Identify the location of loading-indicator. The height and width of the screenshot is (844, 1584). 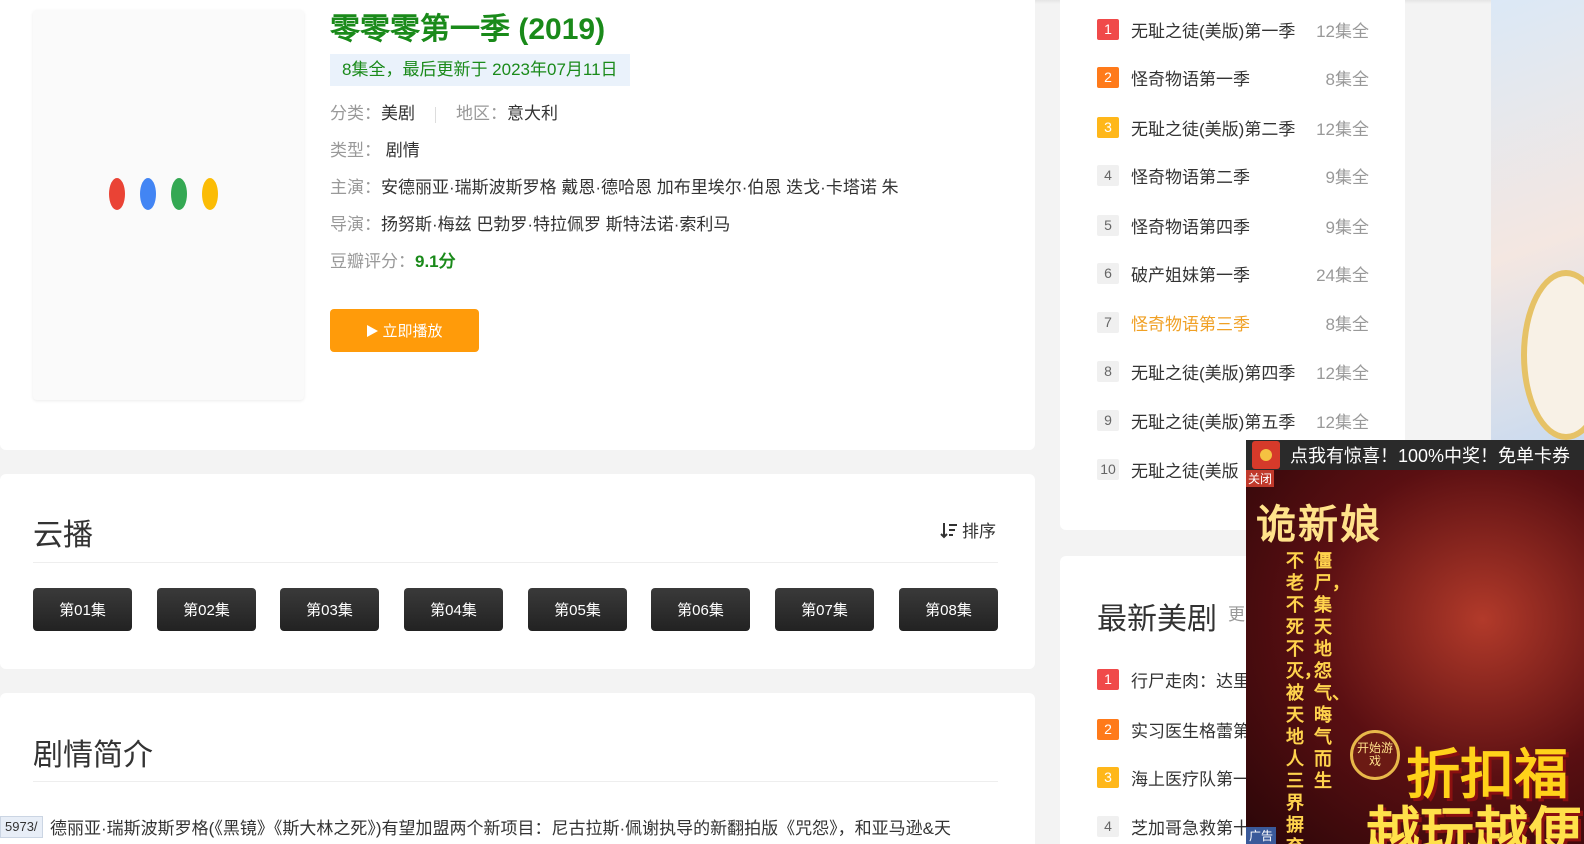
(163, 194).